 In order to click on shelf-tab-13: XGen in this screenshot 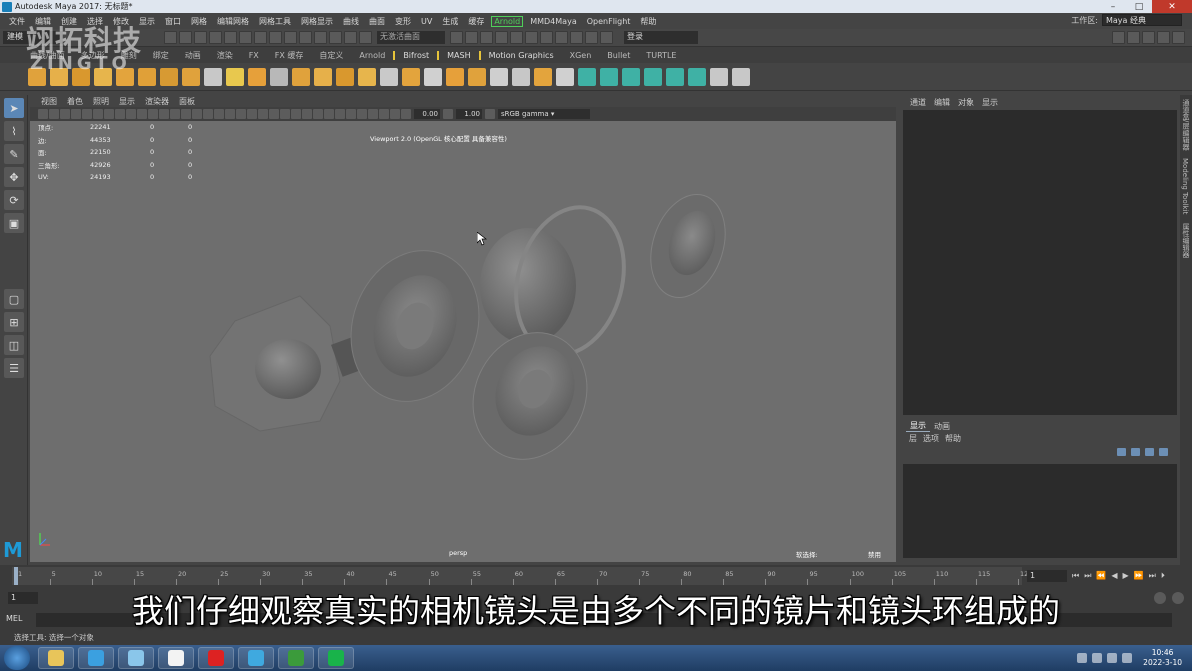, I will do `click(581, 55)`.